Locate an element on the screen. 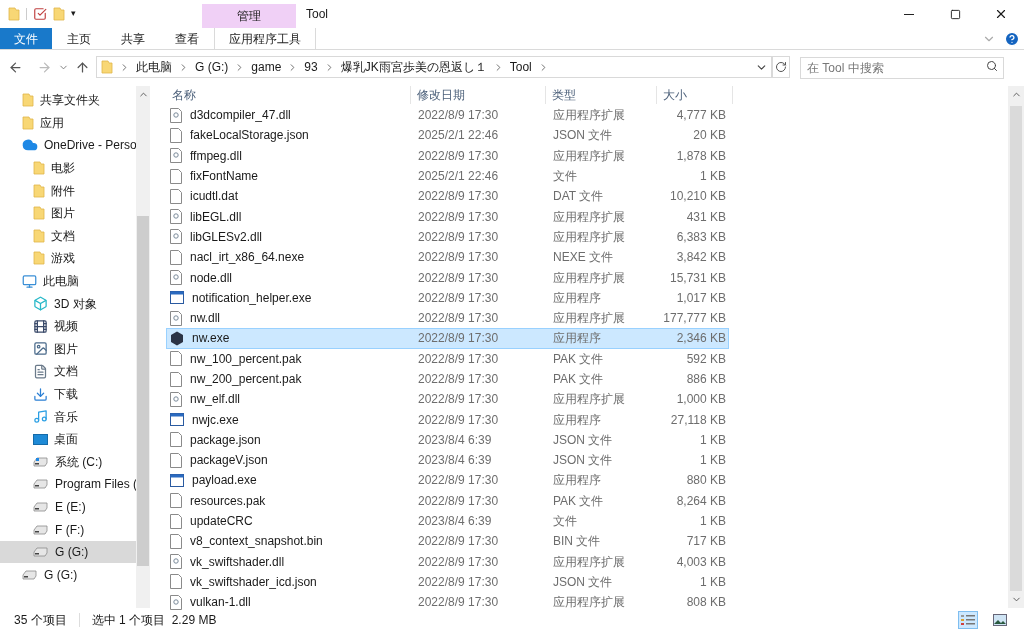  breadcrumb-item: G (G:) is located at coordinates (212, 67).